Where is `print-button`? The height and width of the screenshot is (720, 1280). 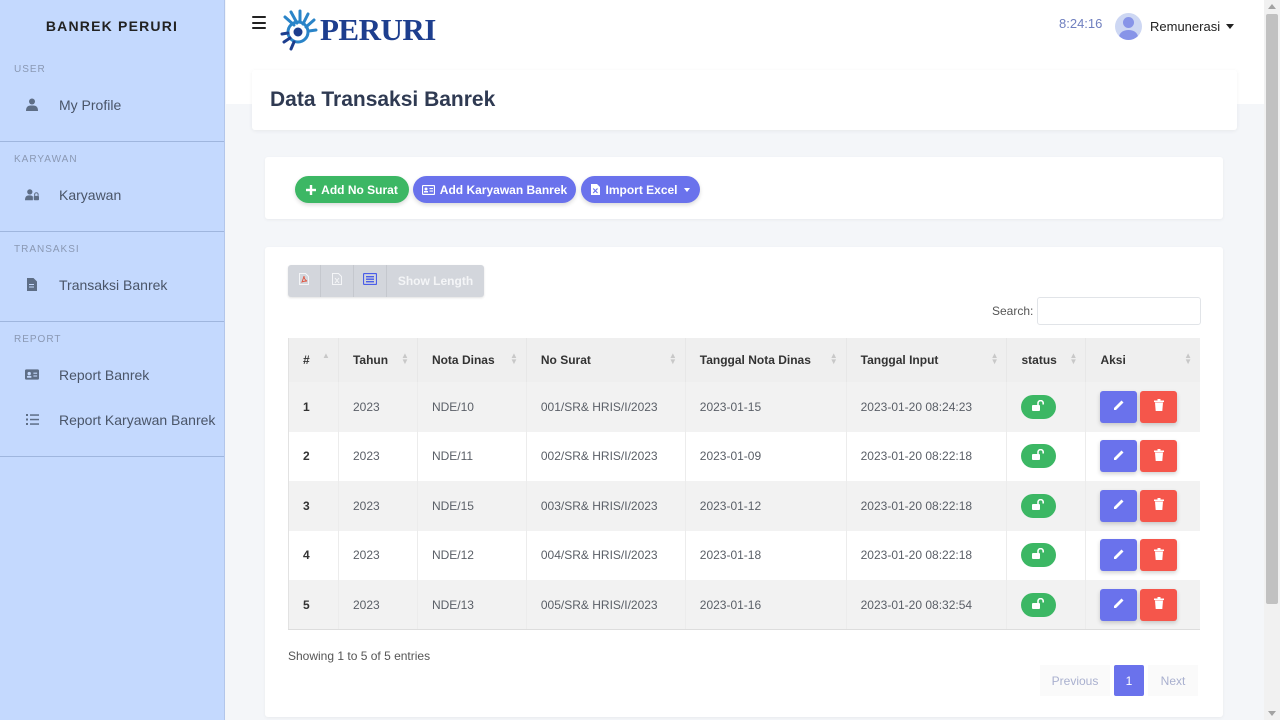 print-button is located at coordinates (370, 281).